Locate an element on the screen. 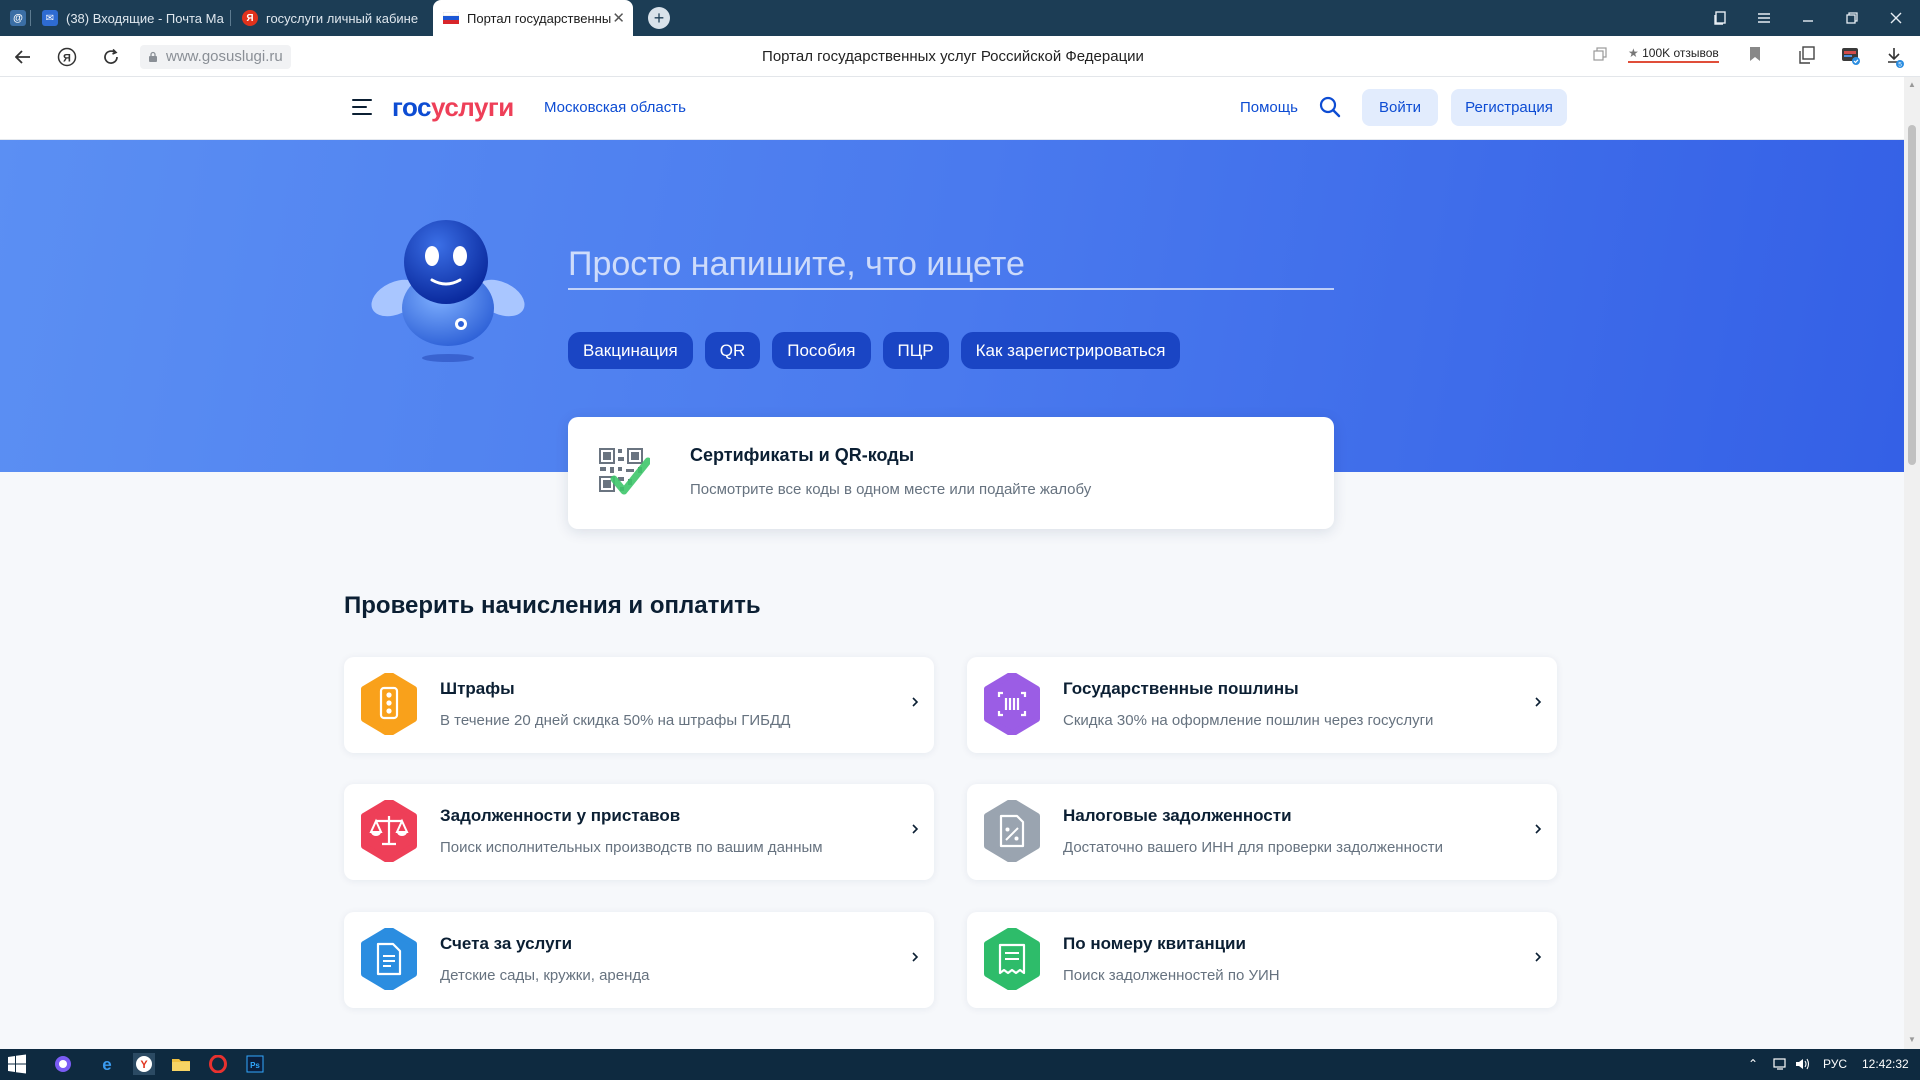 The height and width of the screenshot is (1080, 1920). language-indicator: РУС is located at coordinates (1835, 1064).